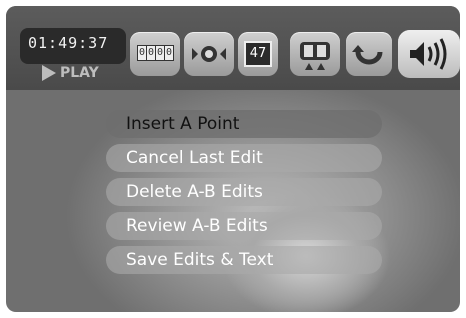 The width and height of the screenshot is (466, 318). I want to click on loop-icon, so click(367, 55).